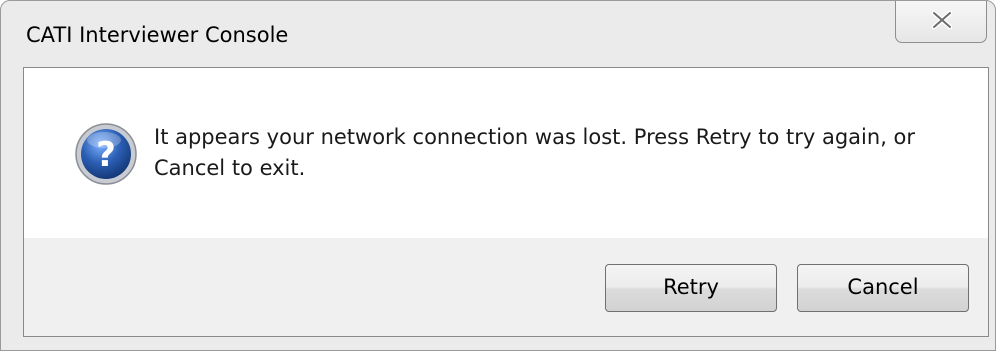 The width and height of the screenshot is (996, 351). I want to click on window-title: CATI Interviewer Console, so click(157, 35).